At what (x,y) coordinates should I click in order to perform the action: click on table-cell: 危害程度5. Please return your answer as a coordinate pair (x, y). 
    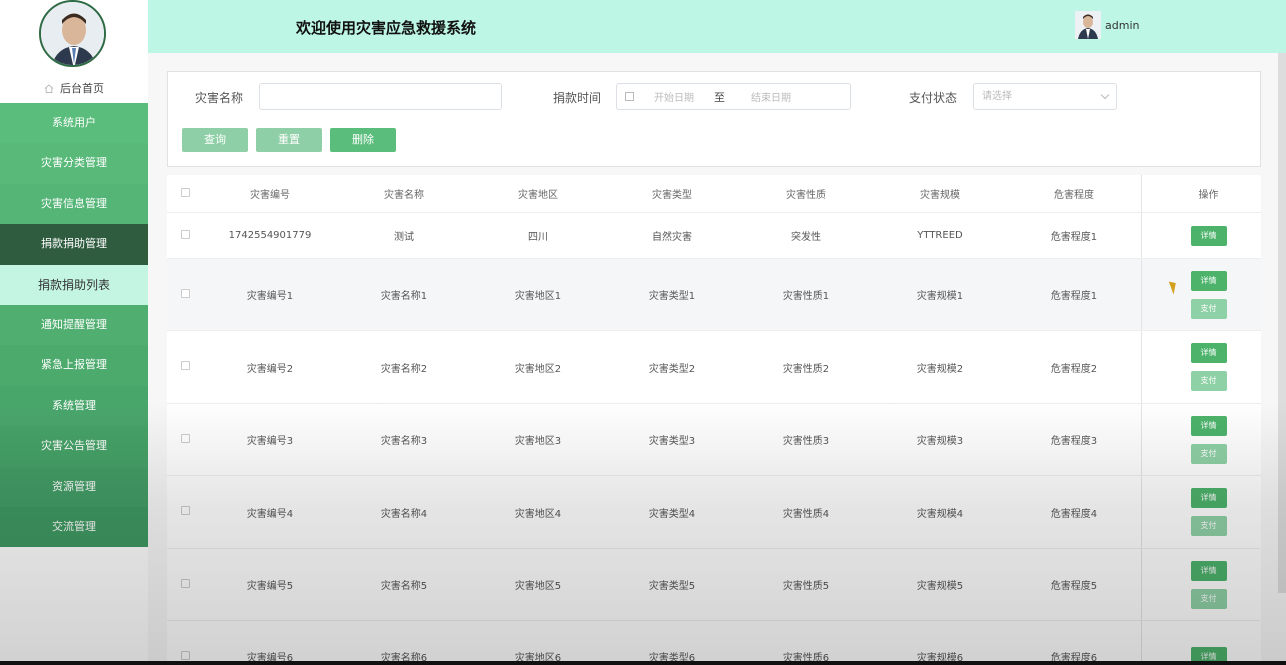
    Looking at the image, I should click on (1074, 586).